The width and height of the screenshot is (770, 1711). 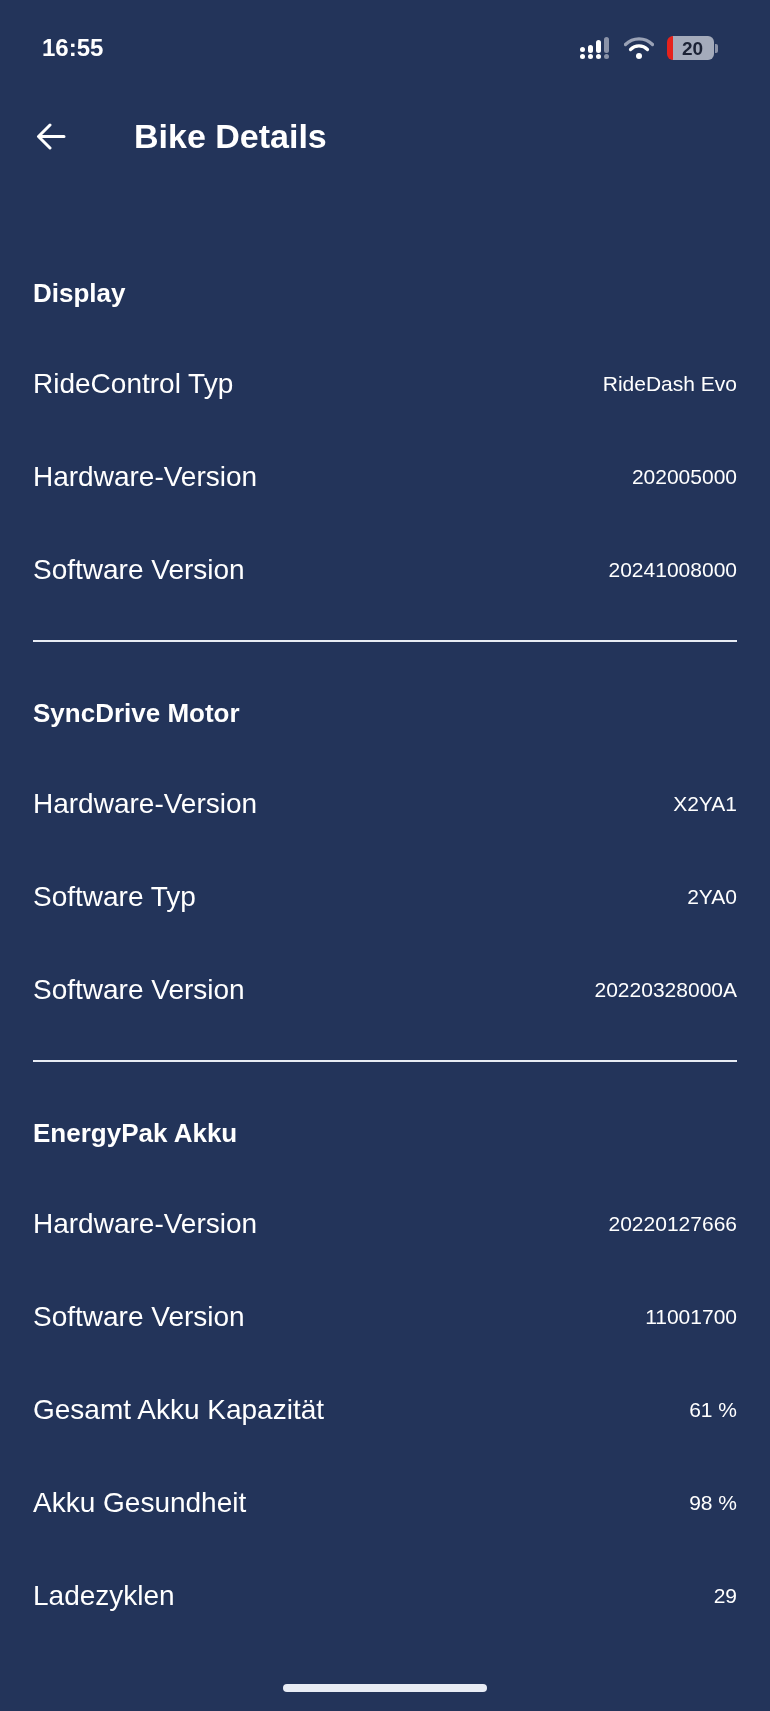 I want to click on section-heading: Display, so click(x=79, y=293).